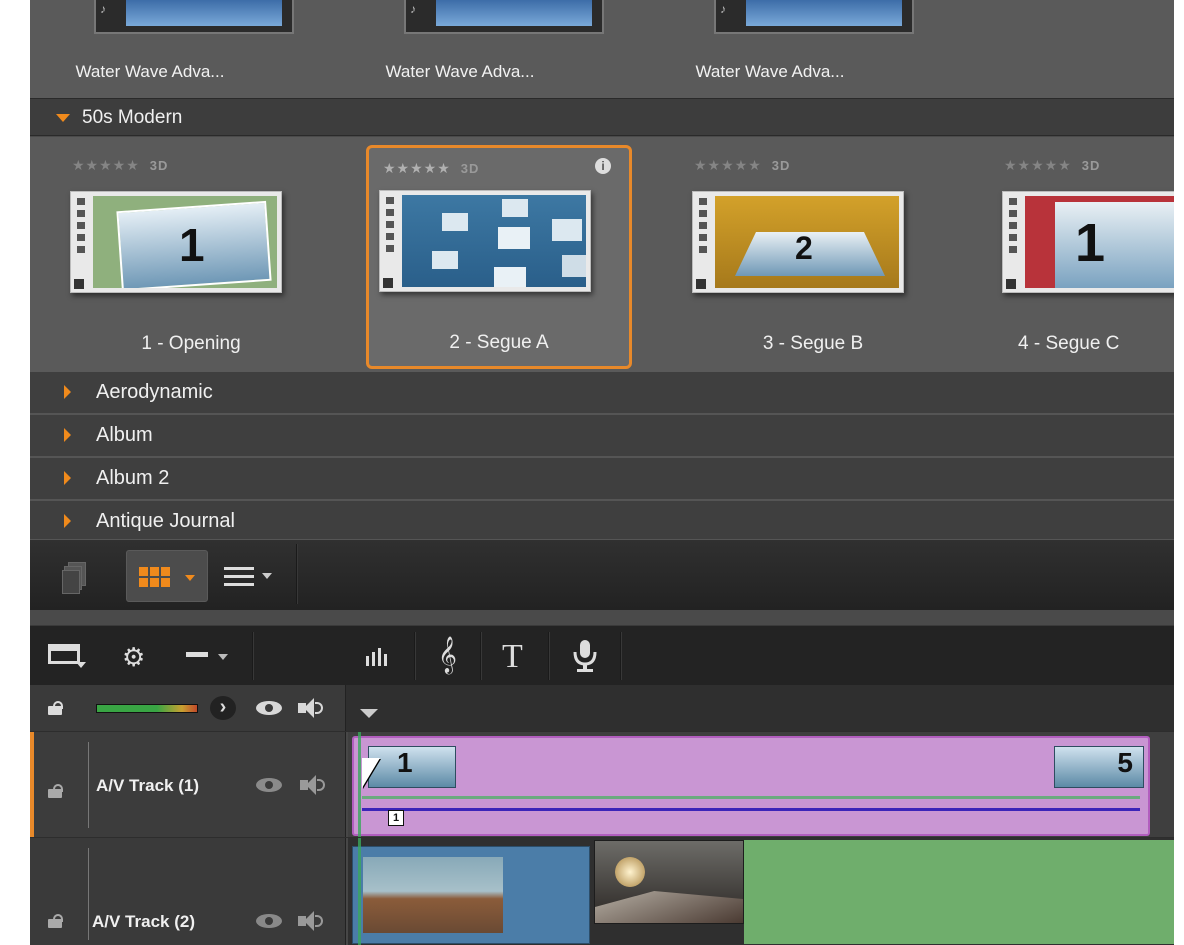 The width and height of the screenshot is (1184, 945). Describe the element at coordinates (191, 257) in the screenshot. I see `theme-item-opening: ★★★★★ 3D 1 1 - Opening` at that location.